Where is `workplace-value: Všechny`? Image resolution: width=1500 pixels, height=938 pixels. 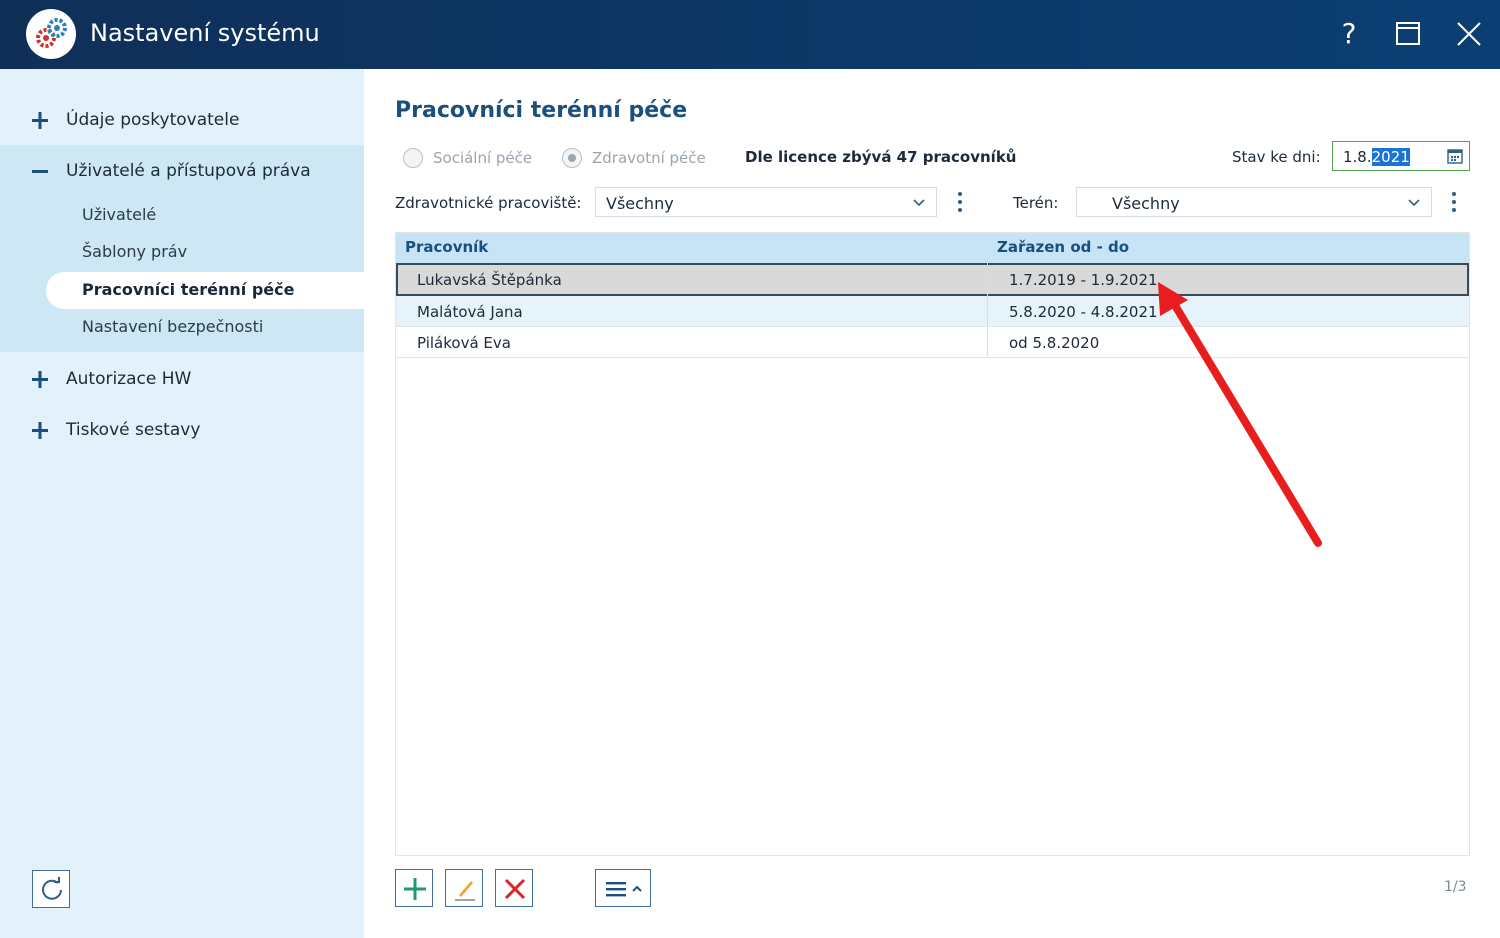 workplace-value: Všechny is located at coordinates (640, 203).